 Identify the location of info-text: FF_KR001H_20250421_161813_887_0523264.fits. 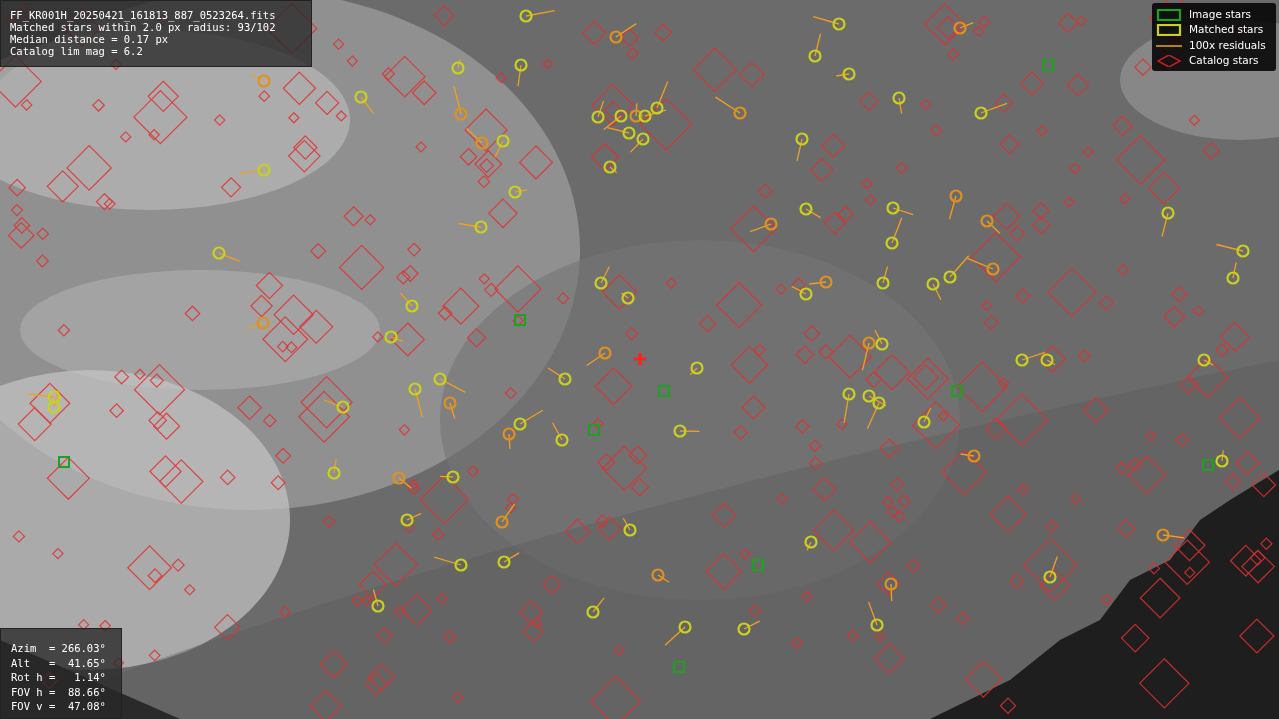
(143, 15).